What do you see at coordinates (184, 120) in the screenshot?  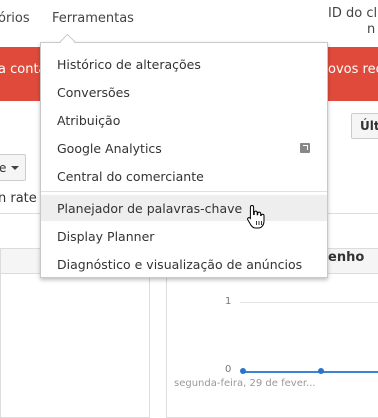 I see `menu-item-attribution: Atribuição` at bounding box center [184, 120].